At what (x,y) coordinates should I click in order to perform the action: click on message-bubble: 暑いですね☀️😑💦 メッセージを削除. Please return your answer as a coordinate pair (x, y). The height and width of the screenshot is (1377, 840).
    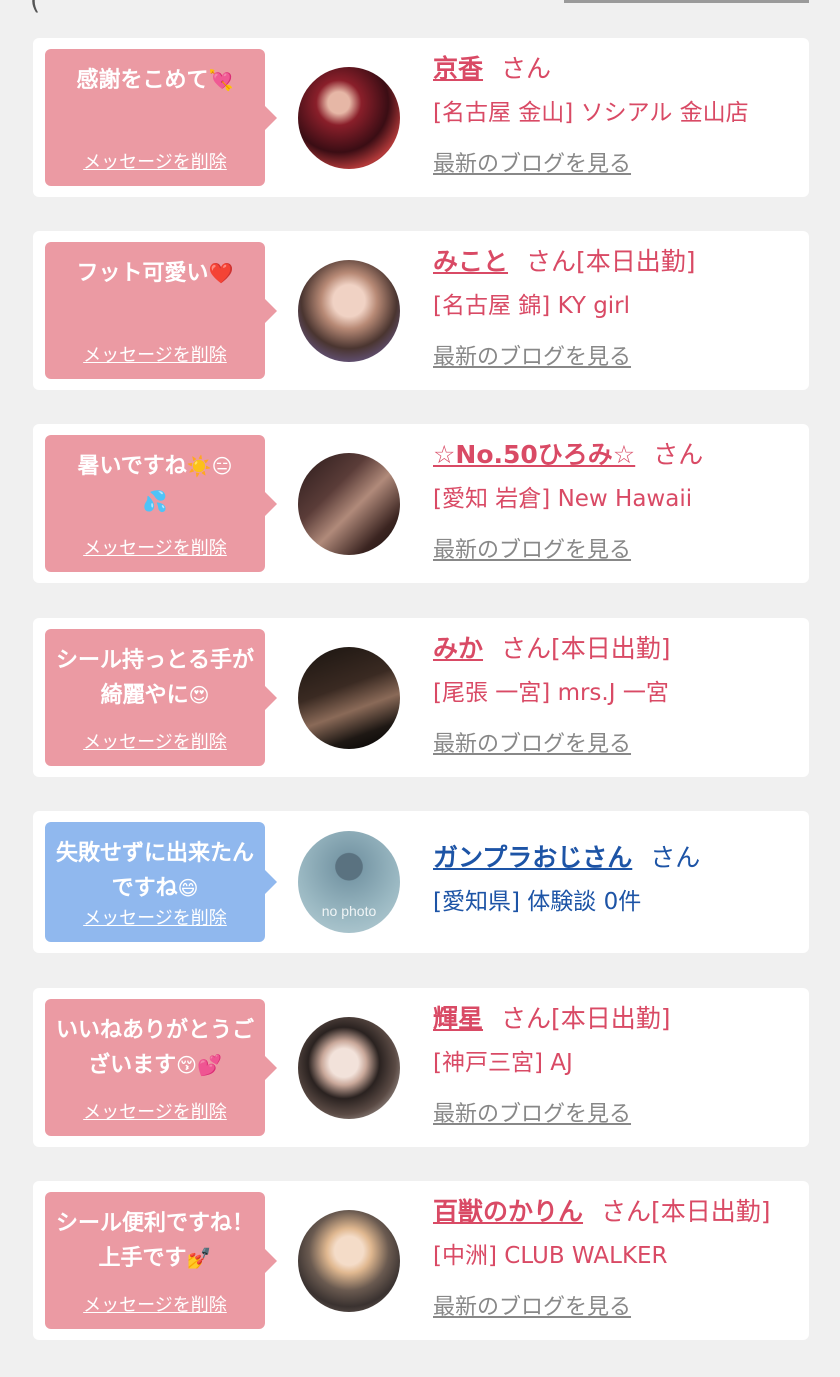
    Looking at the image, I should click on (161, 503).